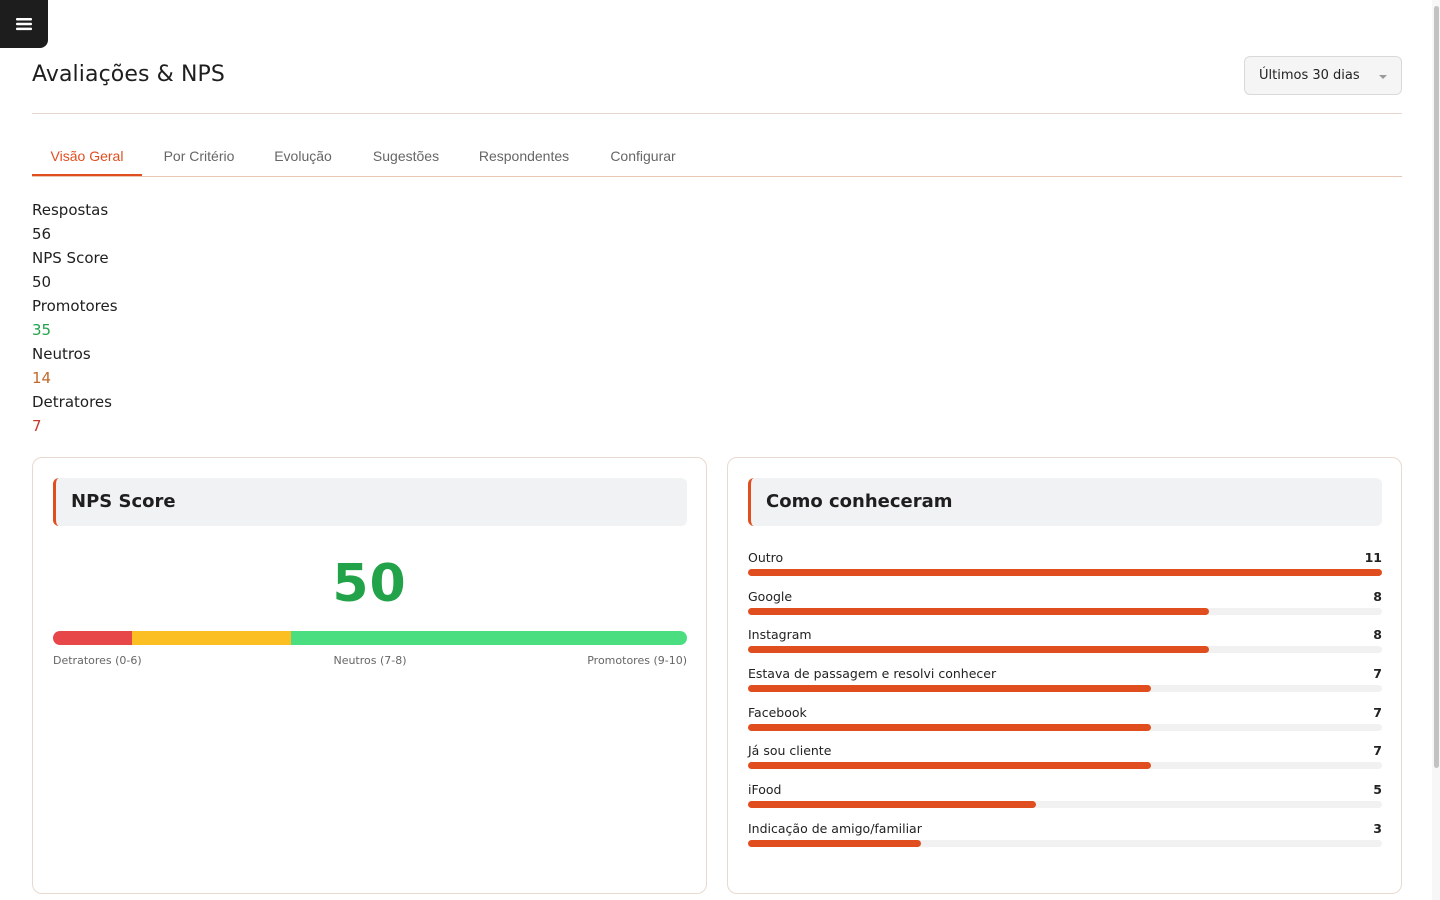 The height and width of the screenshot is (900, 1440). What do you see at coordinates (1383, 77) in the screenshot?
I see `caret-down-icon` at bounding box center [1383, 77].